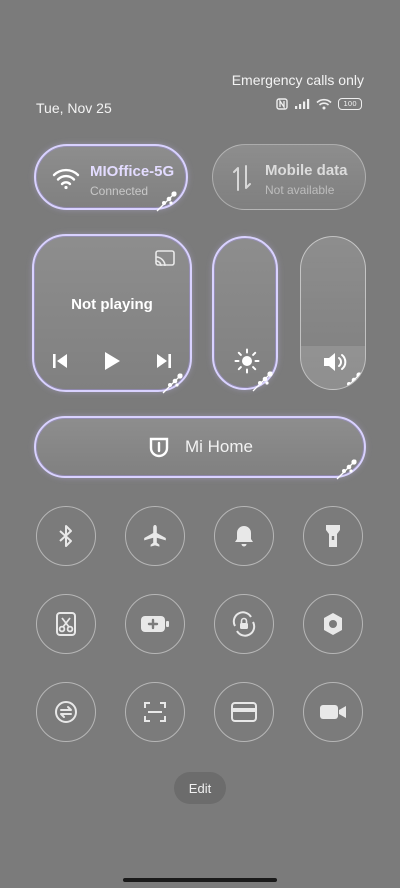  I want to click on mi-home-button: Mi Home, so click(200, 448).